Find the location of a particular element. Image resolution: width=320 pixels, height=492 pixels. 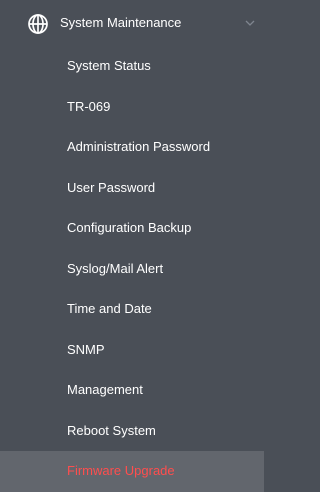

menu-section-label: System Maintenance is located at coordinates (121, 22).